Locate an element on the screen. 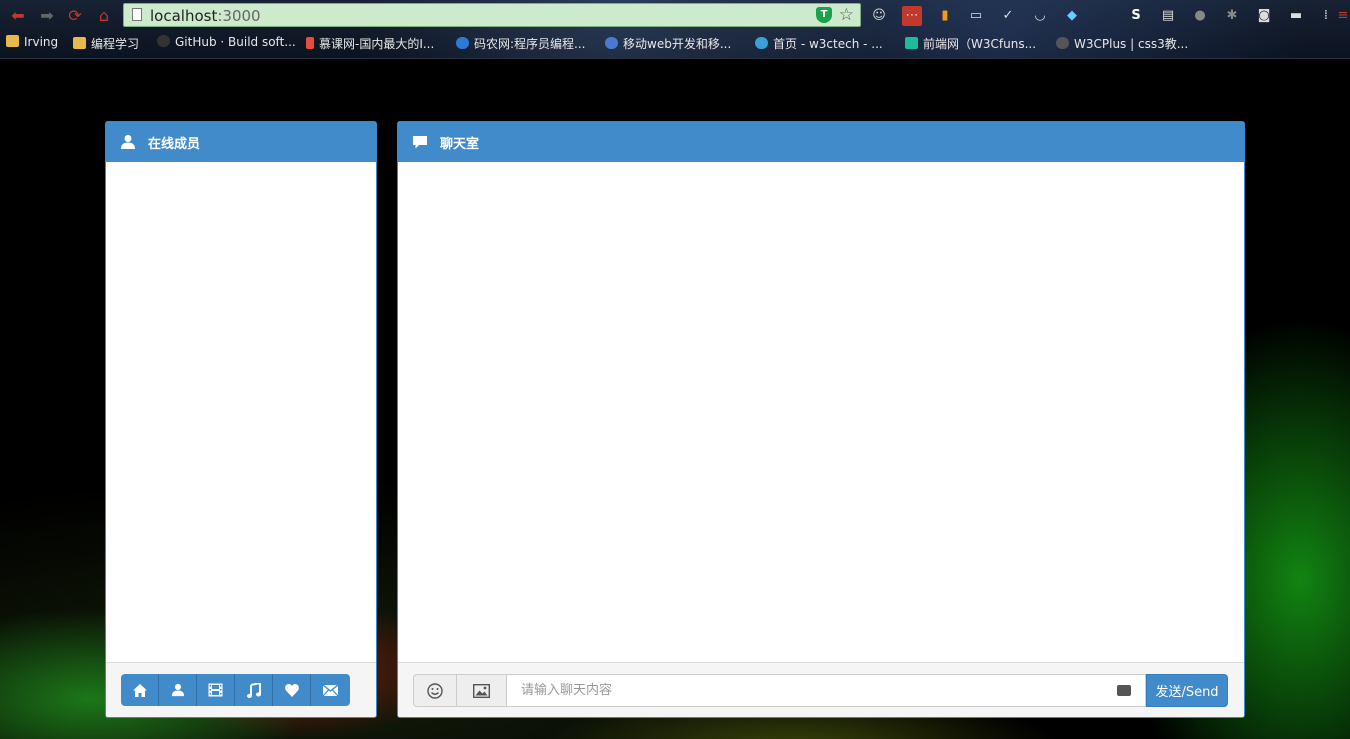  picture-icon is located at coordinates (481, 690).